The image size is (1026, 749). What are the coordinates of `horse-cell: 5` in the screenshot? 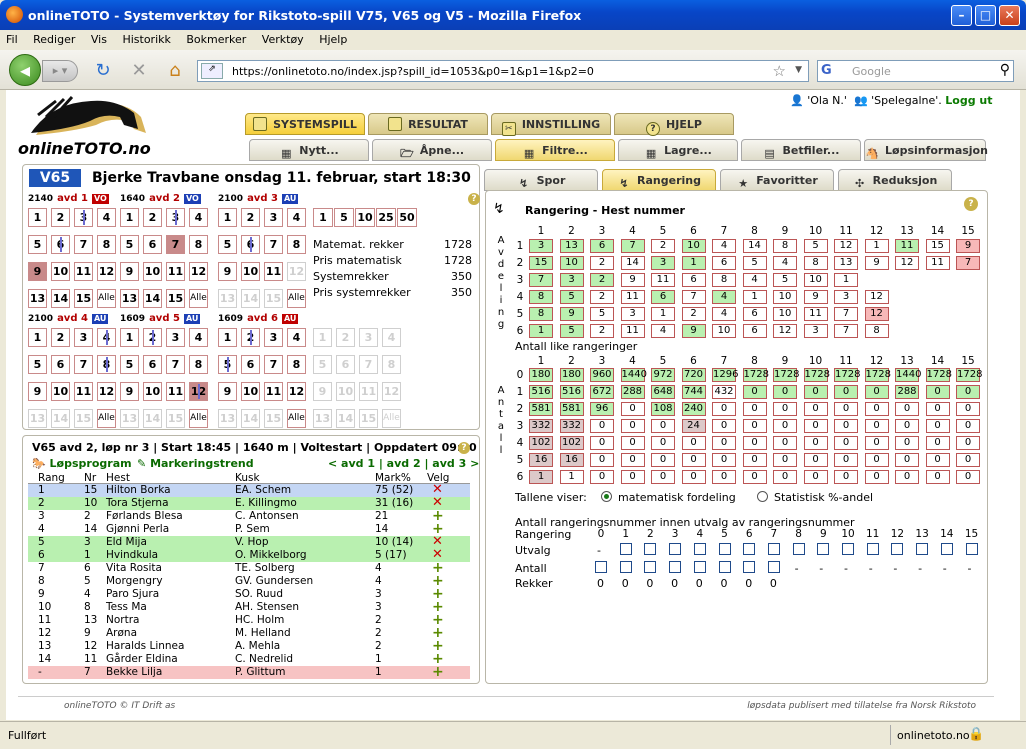 It's located at (129, 364).